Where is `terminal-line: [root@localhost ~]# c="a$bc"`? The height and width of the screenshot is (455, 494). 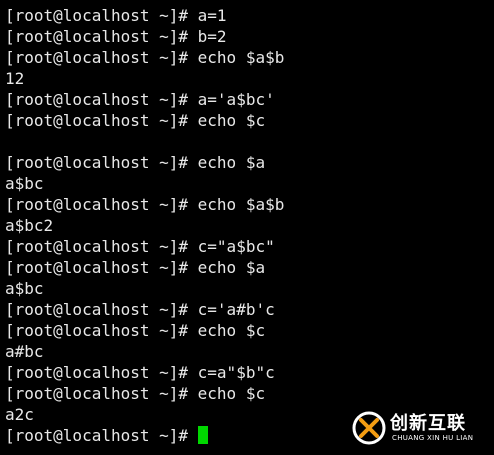 terminal-line: [root@localhost ~]# c="a$bc" is located at coordinates (140, 246).